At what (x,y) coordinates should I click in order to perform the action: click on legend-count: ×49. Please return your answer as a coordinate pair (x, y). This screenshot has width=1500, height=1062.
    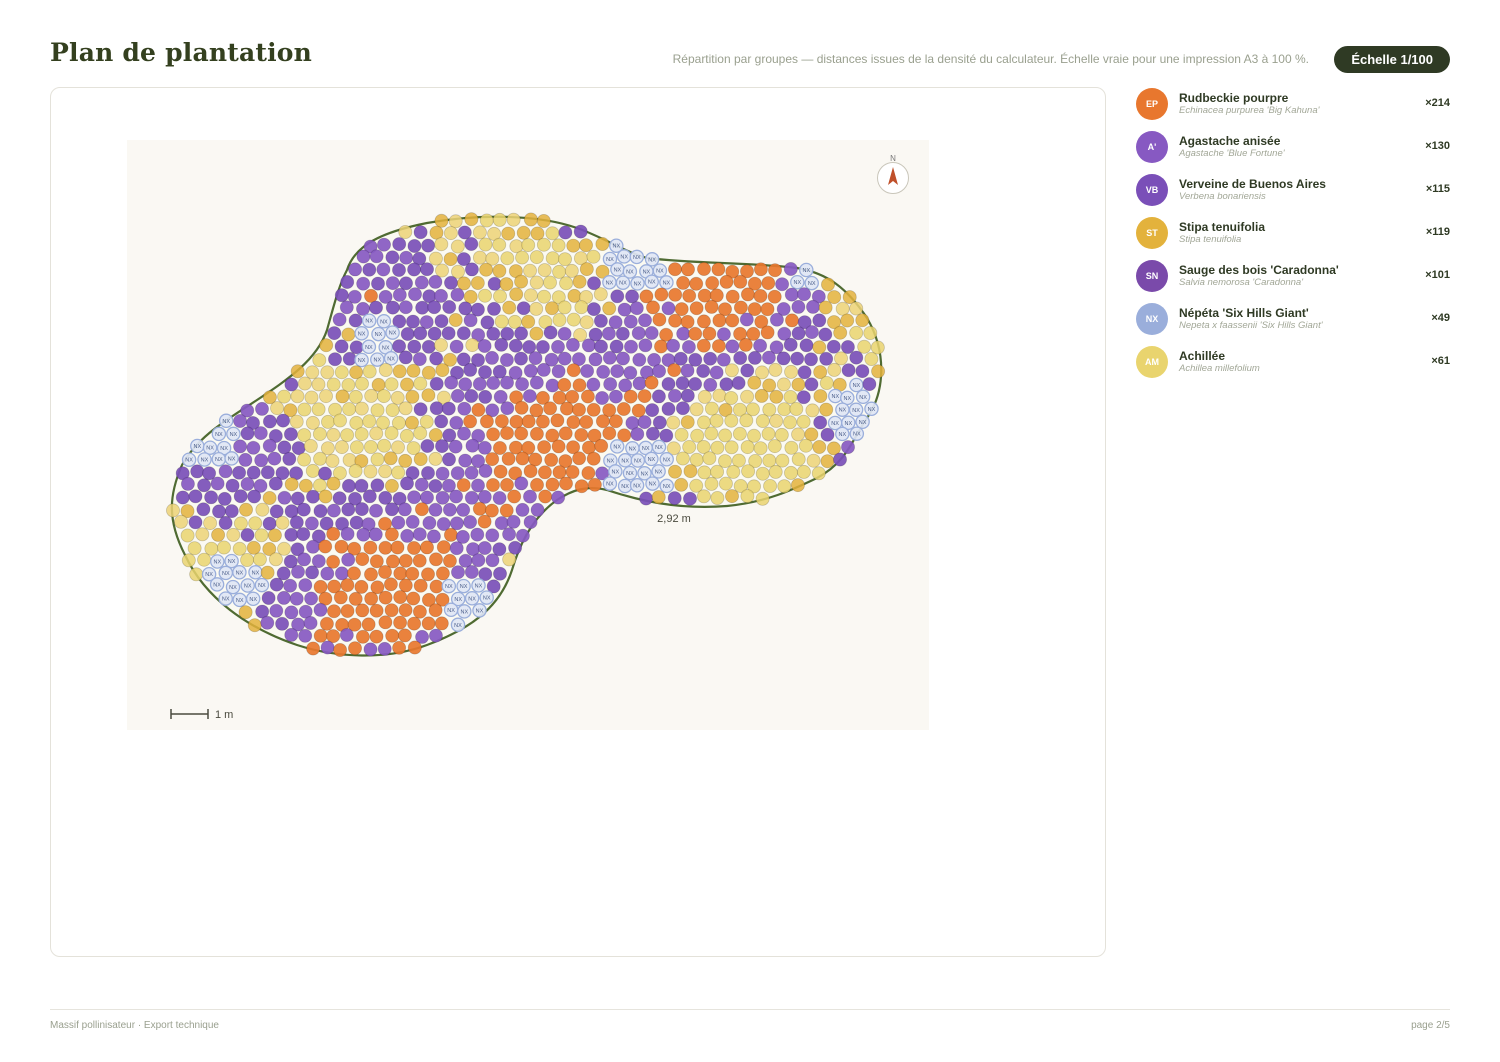
    Looking at the image, I should click on (1440, 318).